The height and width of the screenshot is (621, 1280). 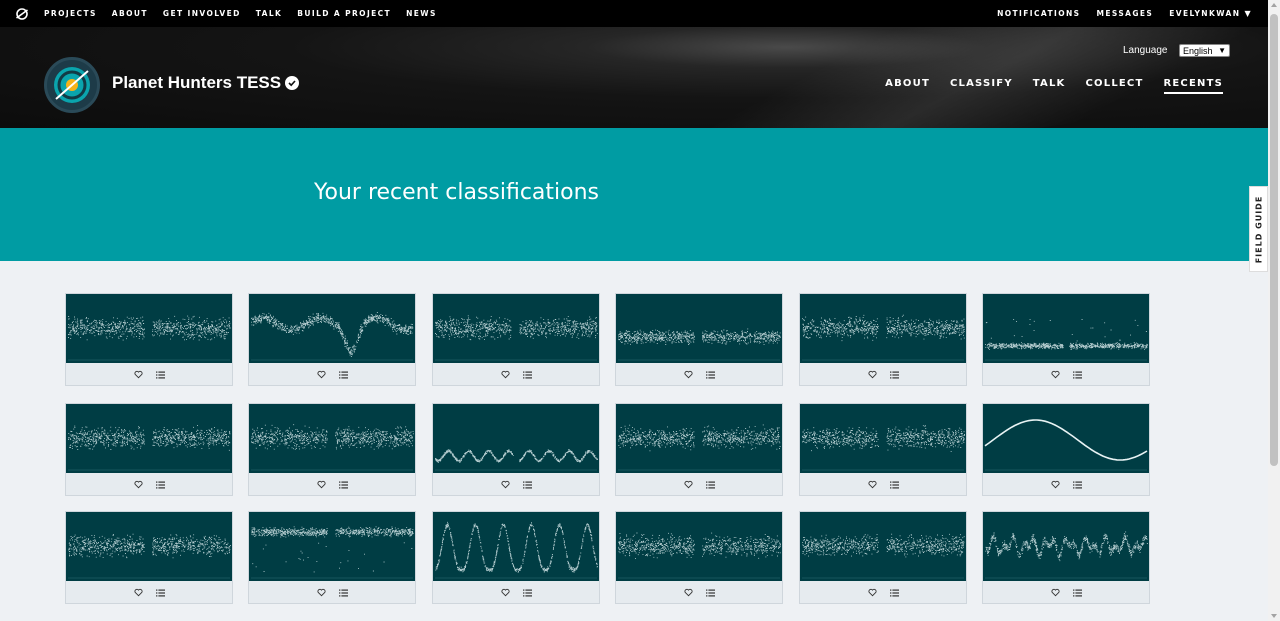 What do you see at coordinates (1115, 86) in the screenshot?
I see `project-nav-collect: COLLECT` at bounding box center [1115, 86].